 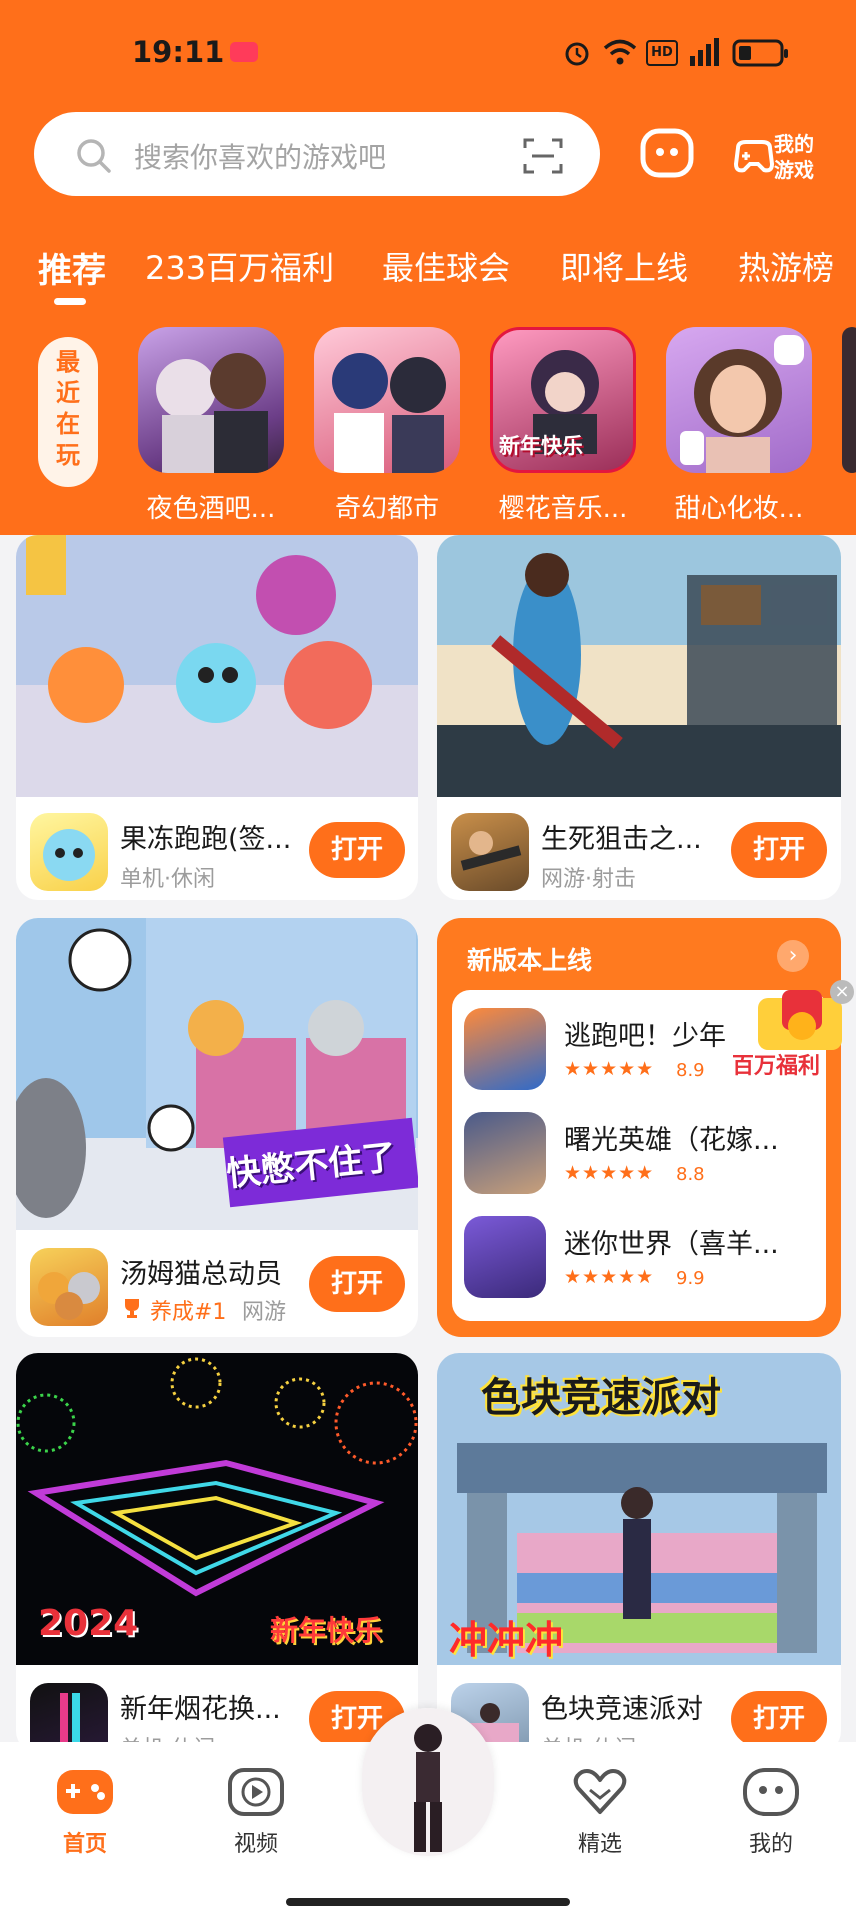 I want to click on wifi-icon, so click(x=620, y=52).